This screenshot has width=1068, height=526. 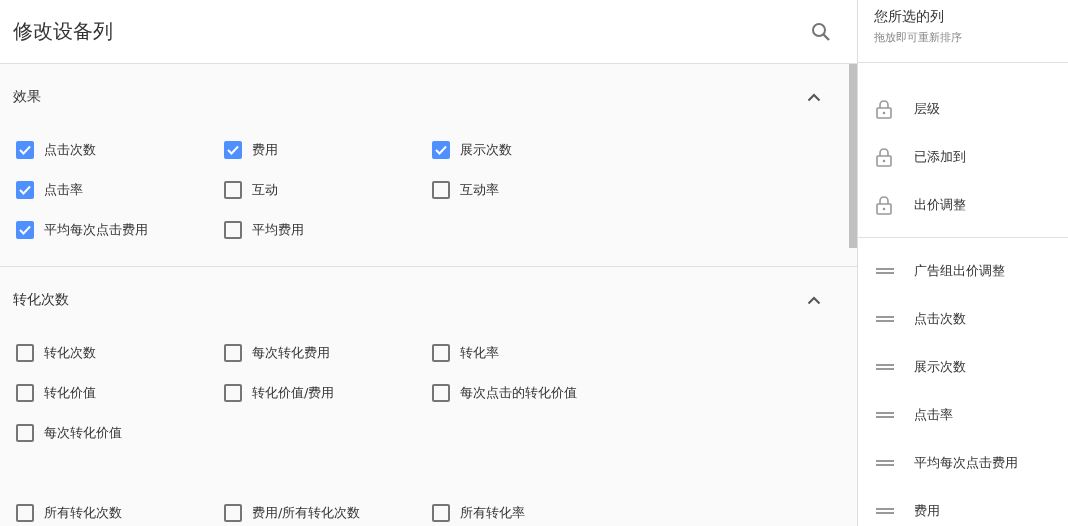 What do you see at coordinates (479, 353) in the screenshot?
I see `option-label: 转化率` at bounding box center [479, 353].